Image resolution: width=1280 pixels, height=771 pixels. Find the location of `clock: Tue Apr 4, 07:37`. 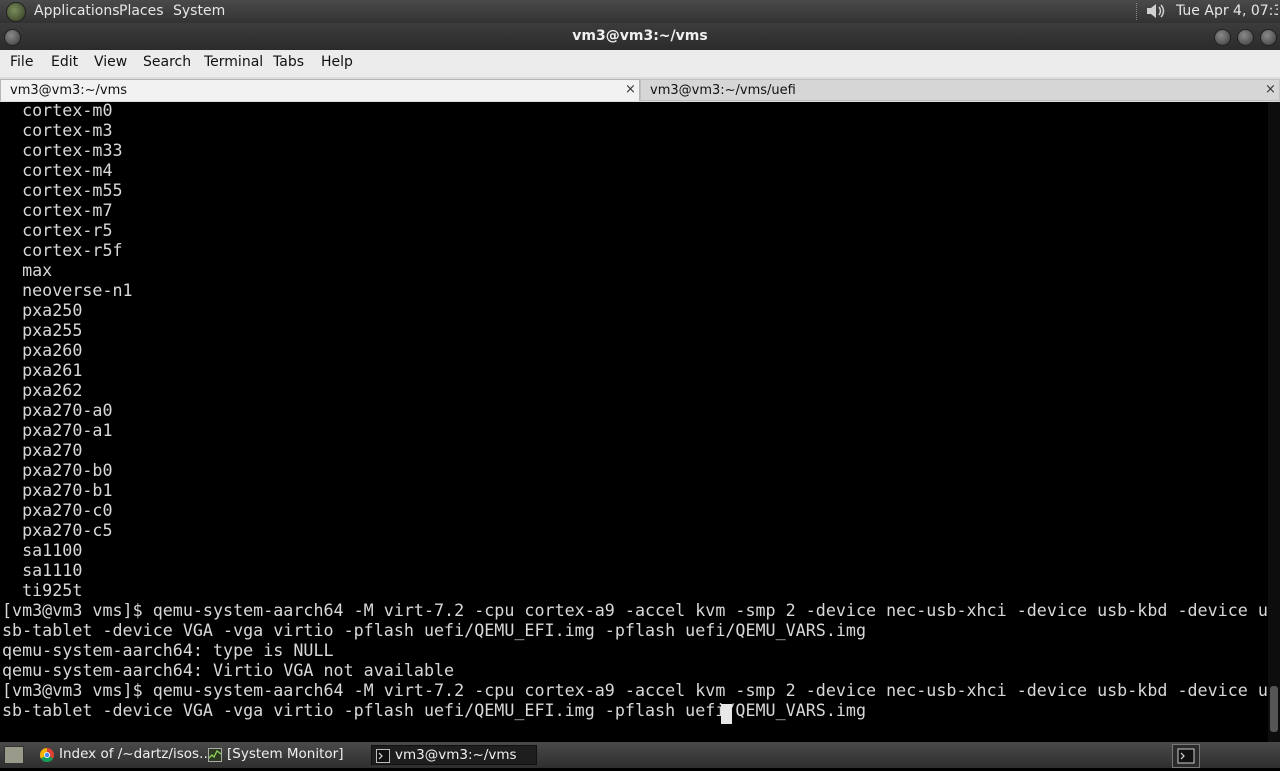

clock: Tue Apr 4, 07:37 is located at coordinates (1227, 11).